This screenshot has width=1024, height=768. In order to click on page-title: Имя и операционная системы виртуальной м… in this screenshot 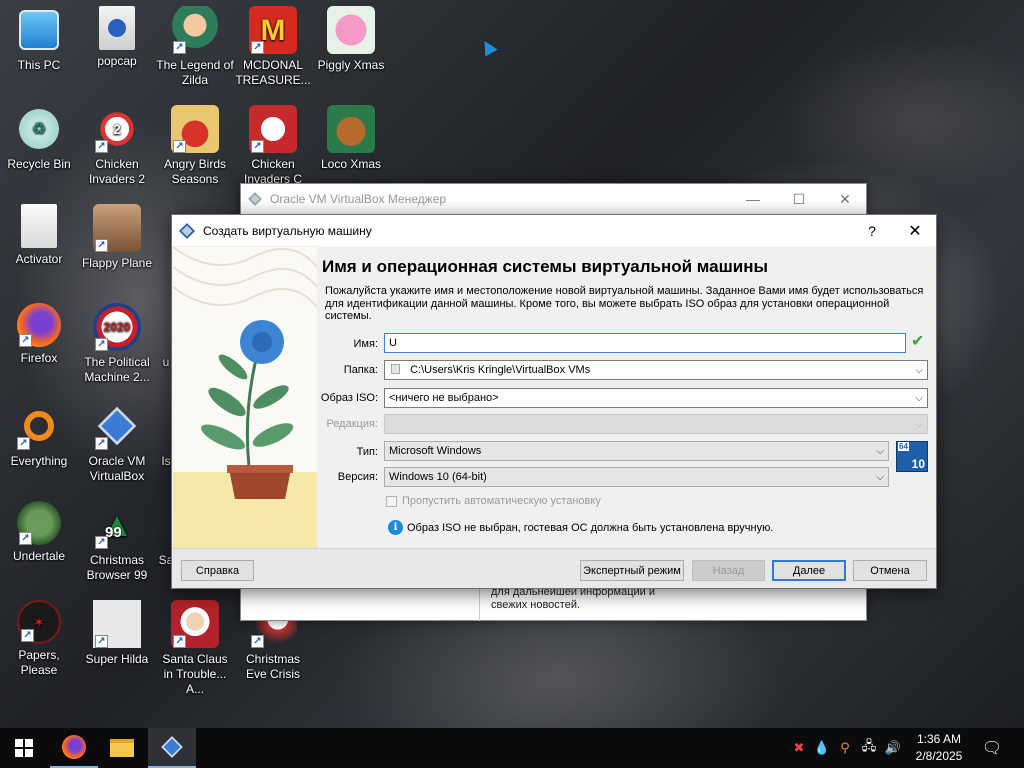, I will do `click(545, 266)`.